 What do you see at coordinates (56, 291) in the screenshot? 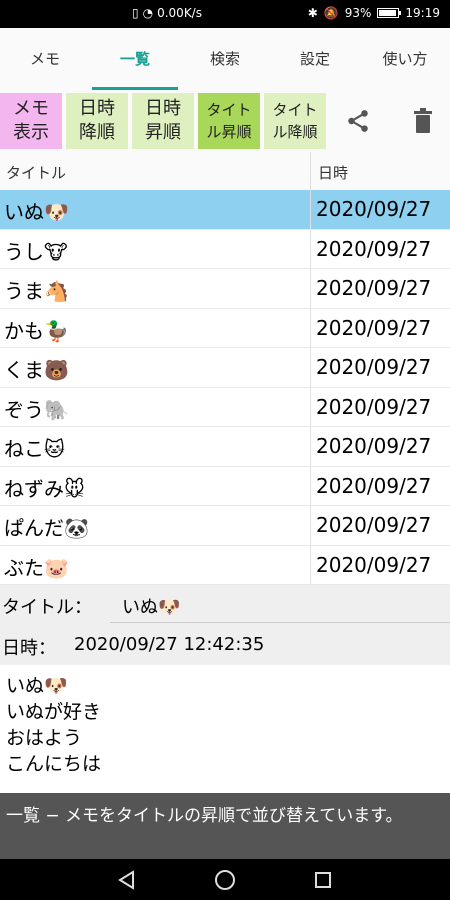
I see `horse-icon: 🐴` at bounding box center [56, 291].